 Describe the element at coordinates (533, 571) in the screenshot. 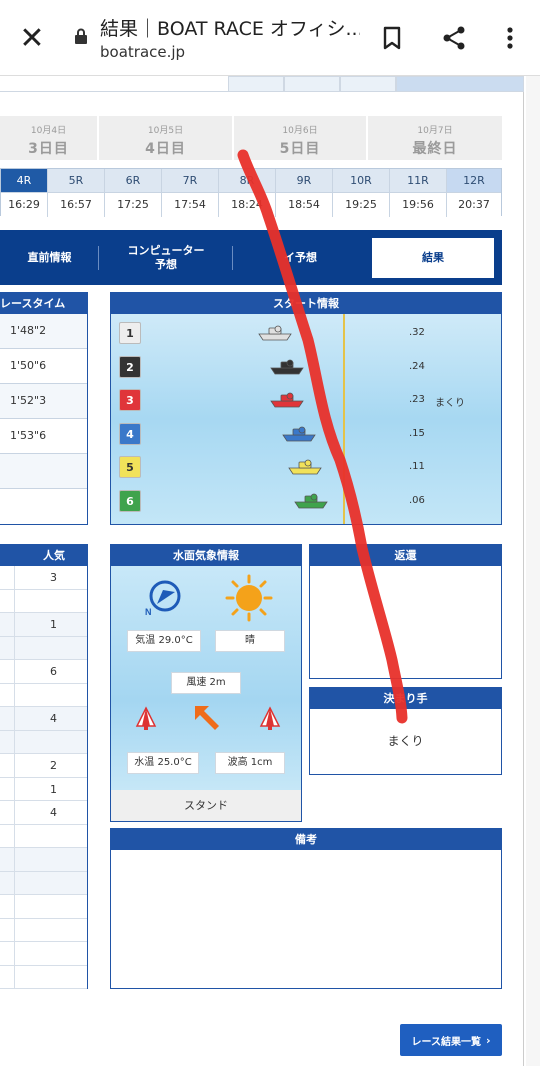

I see `scrollbar` at that location.